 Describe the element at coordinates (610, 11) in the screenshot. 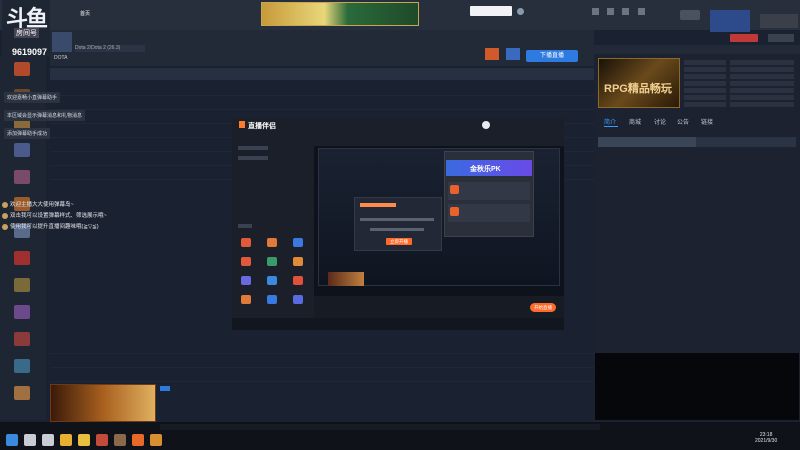

I see `history-icon` at that location.